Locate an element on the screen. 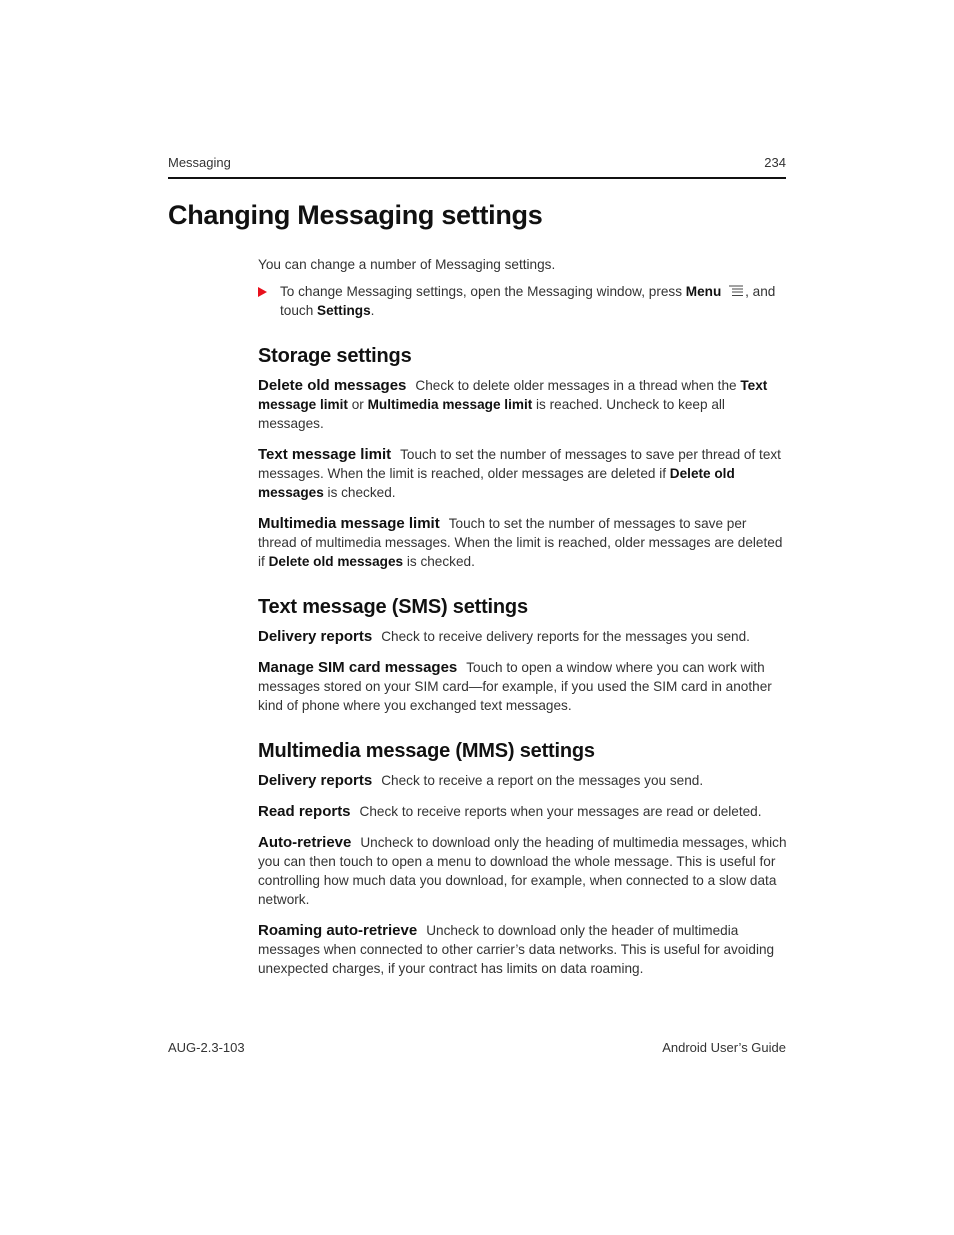 The width and height of the screenshot is (954, 1235). footer-doc-id: AUG-2.3-103 is located at coordinates (206, 1047).